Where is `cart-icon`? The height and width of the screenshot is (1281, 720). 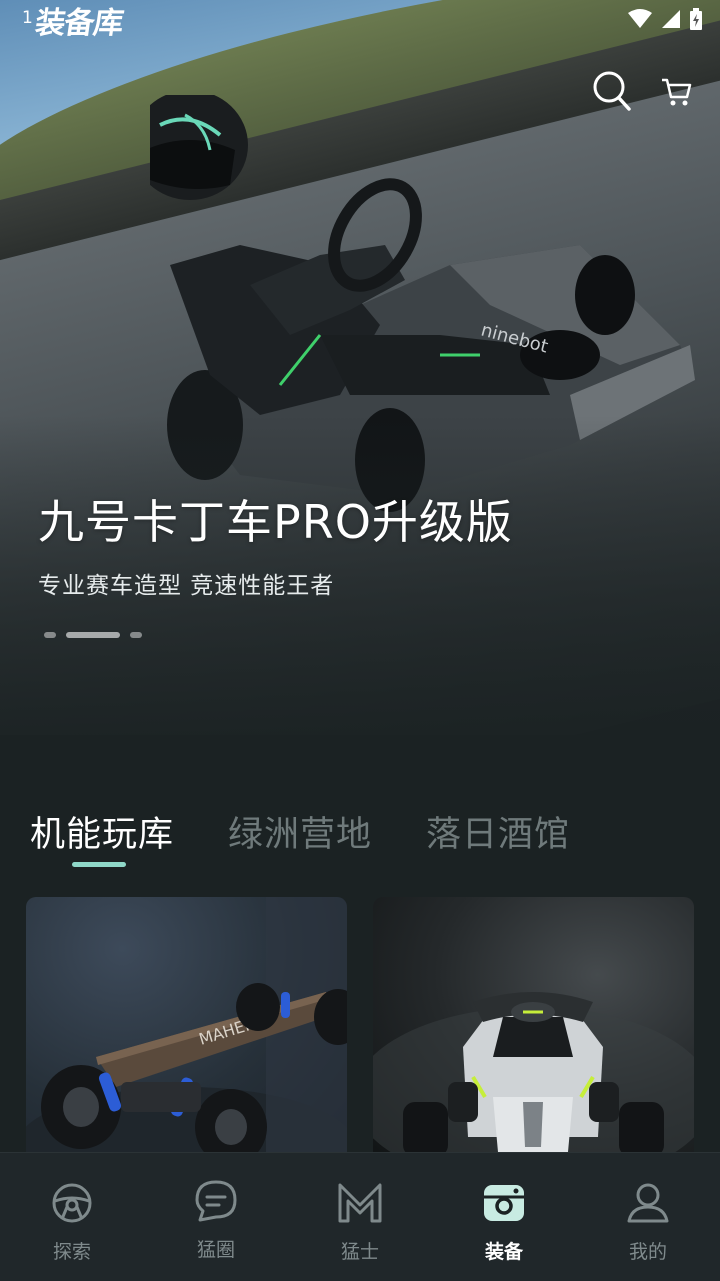 cart-icon is located at coordinates (676, 92).